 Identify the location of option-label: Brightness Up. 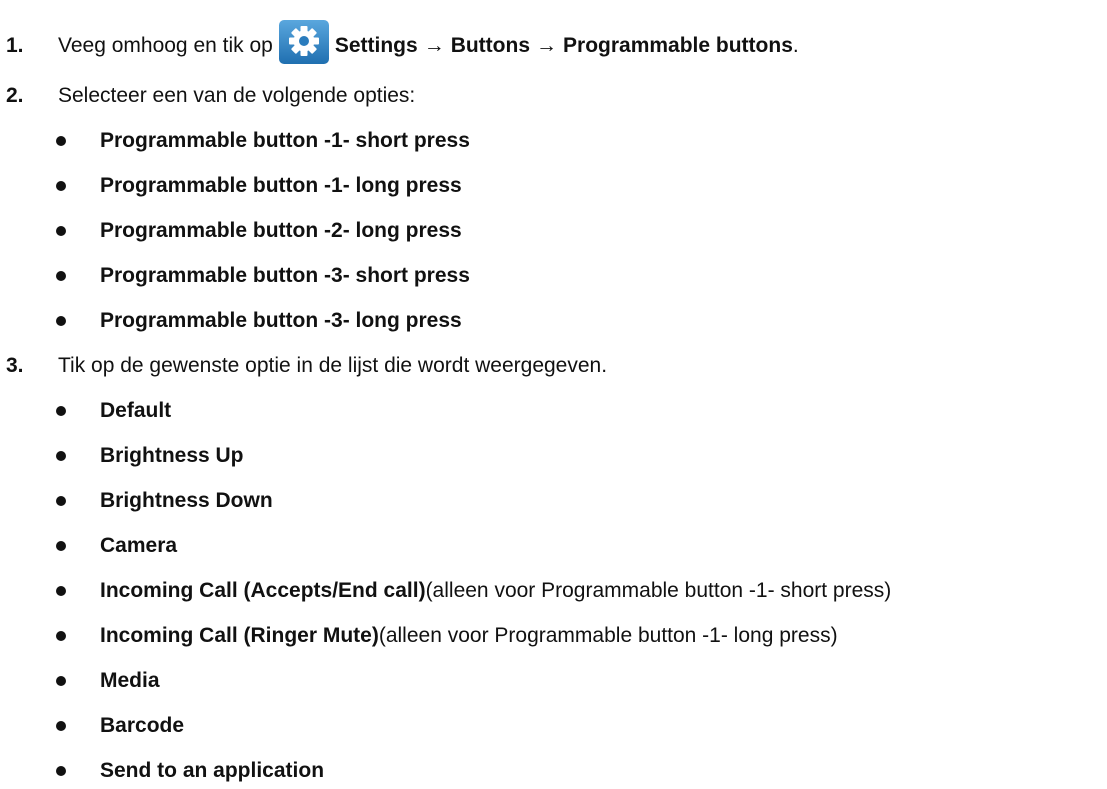
(172, 455).